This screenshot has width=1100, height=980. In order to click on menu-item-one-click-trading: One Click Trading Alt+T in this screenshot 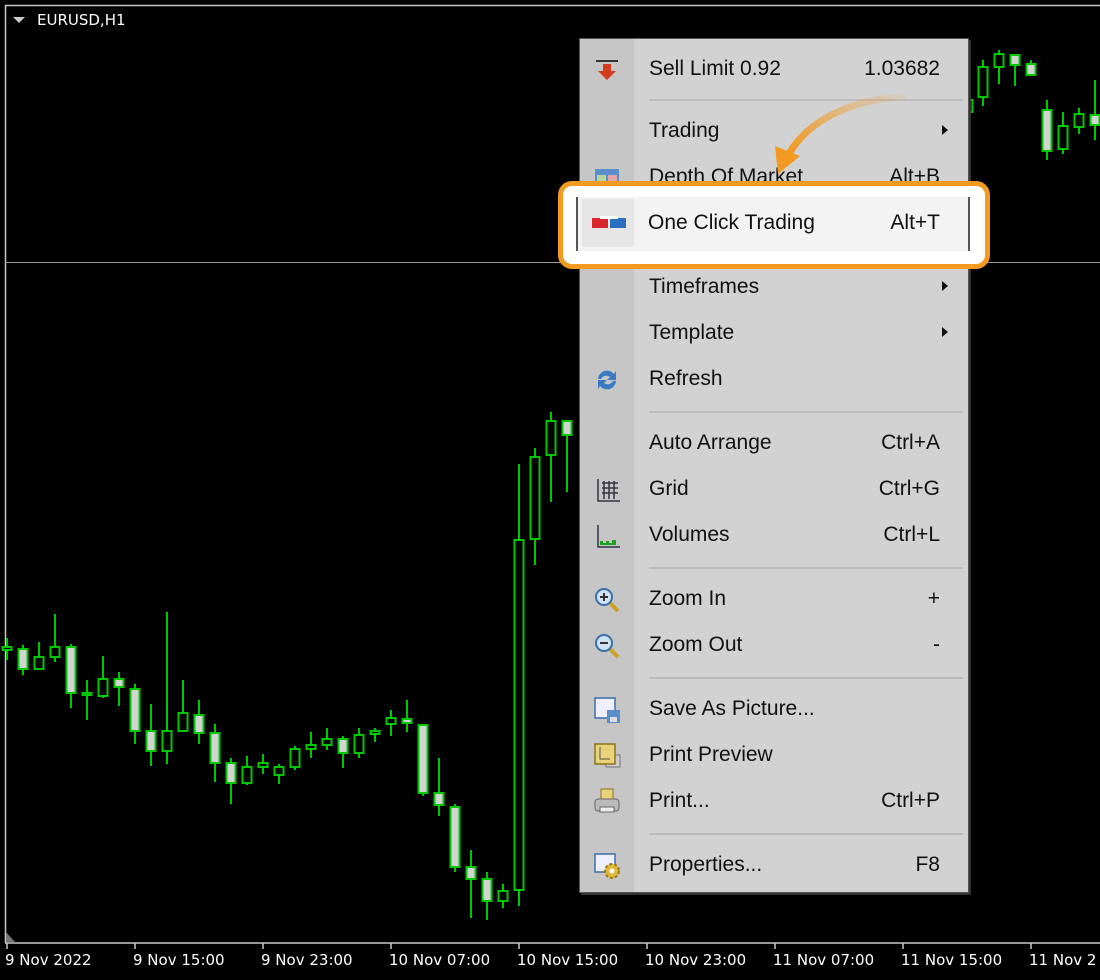, I will do `click(773, 224)`.